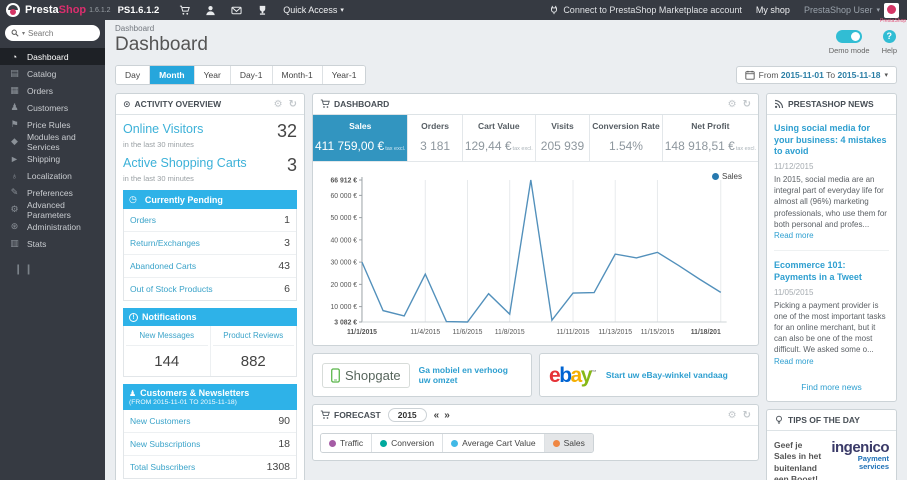 The width and height of the screenshot is (907, 480). Describe the element at coordinates (408, 443) in the screenshot. I see `forecast-metric-conversion: Conversion` at that location.